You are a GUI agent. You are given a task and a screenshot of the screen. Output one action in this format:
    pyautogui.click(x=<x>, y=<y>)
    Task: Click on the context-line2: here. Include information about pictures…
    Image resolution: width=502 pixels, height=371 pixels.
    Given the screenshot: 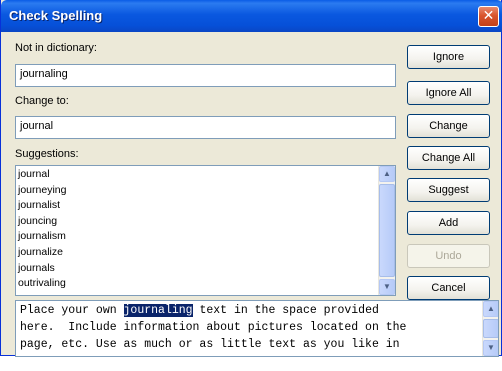 What is the action you would take?
    pyautogui.click(x=213, y=327)
    